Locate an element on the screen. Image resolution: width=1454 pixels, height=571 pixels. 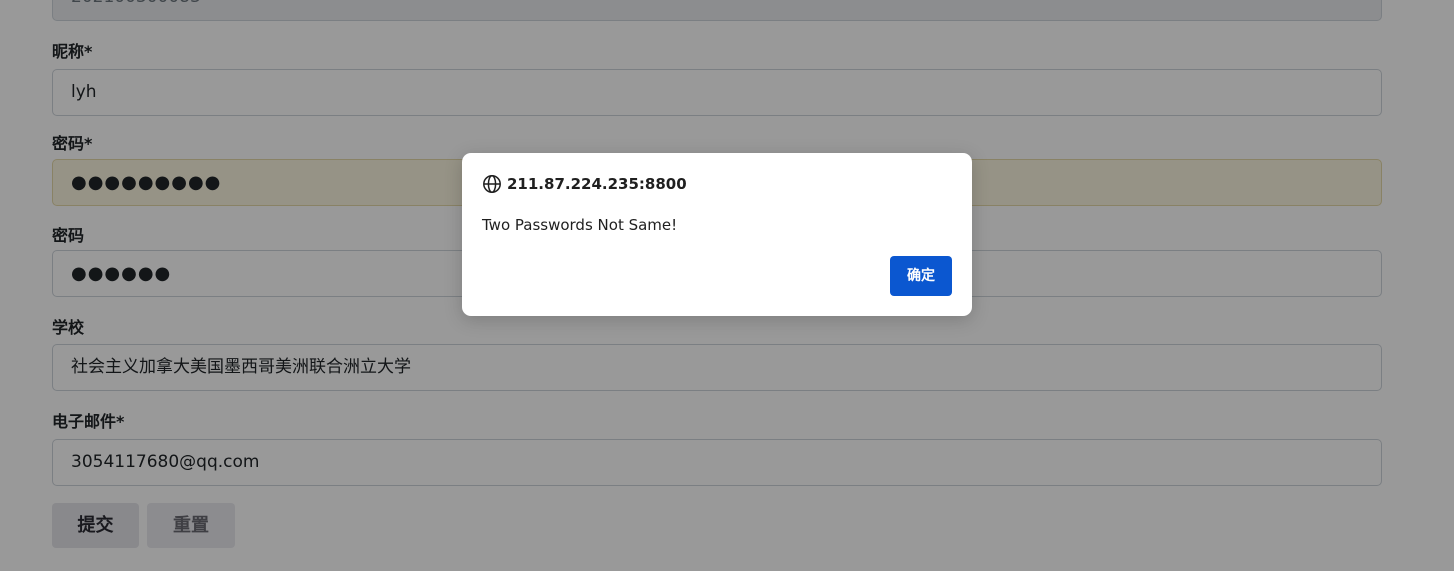
ok-button: 确定 is located at coordinates (921, 276).